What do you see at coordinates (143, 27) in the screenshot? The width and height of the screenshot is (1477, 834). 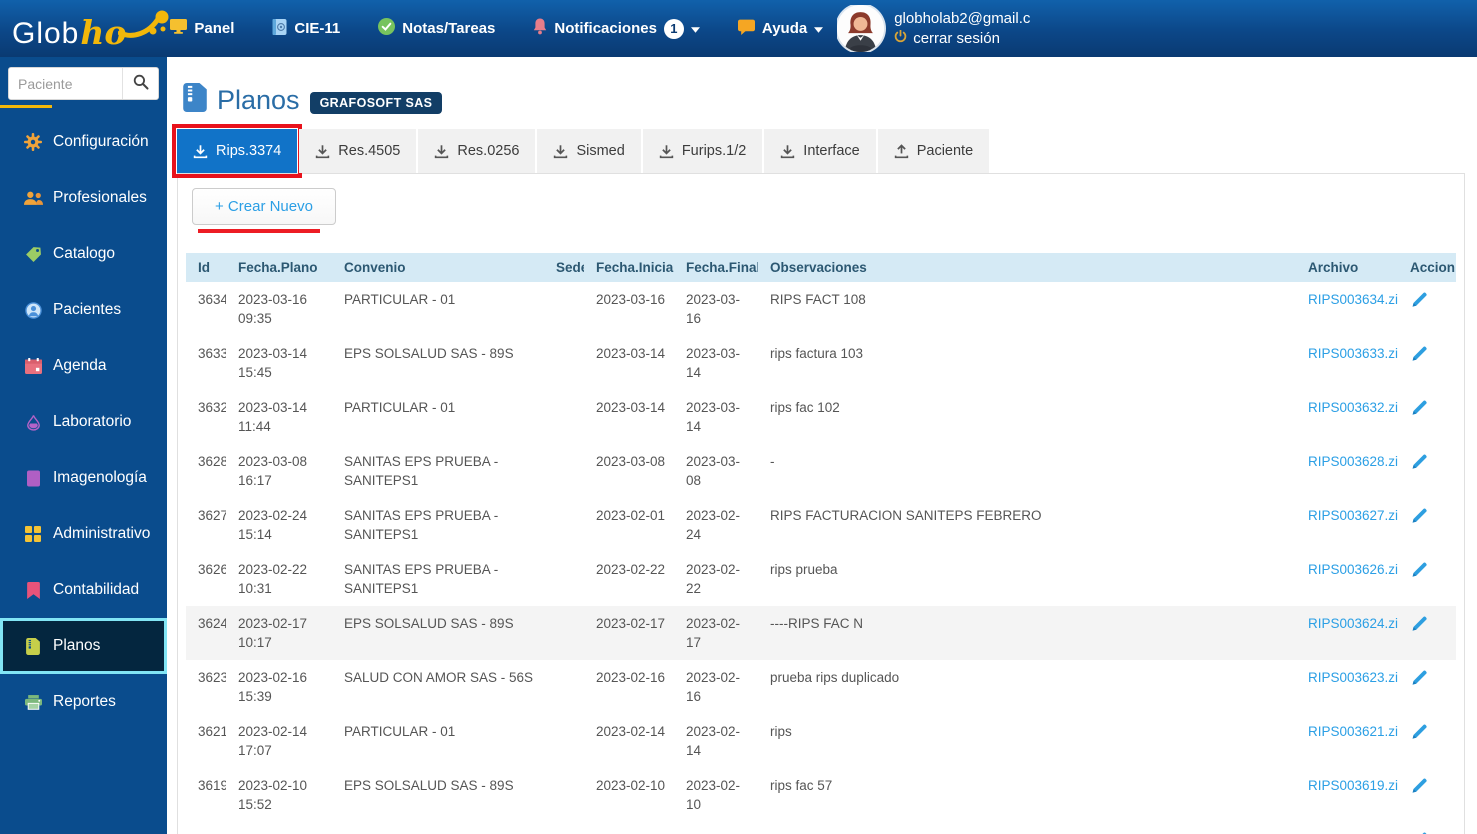 I see `logo-swoosh-icon` at bounding box center [143, 27].